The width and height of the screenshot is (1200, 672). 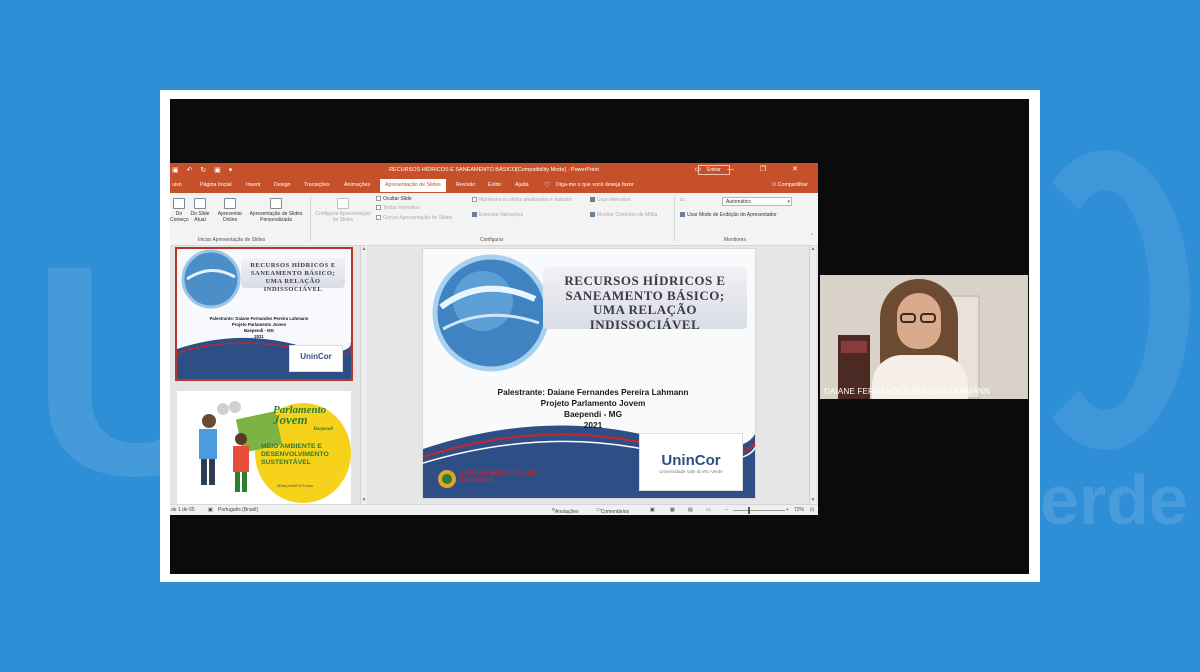 I want to click on share-label: Compartilhar, so click(x=792, y=185).